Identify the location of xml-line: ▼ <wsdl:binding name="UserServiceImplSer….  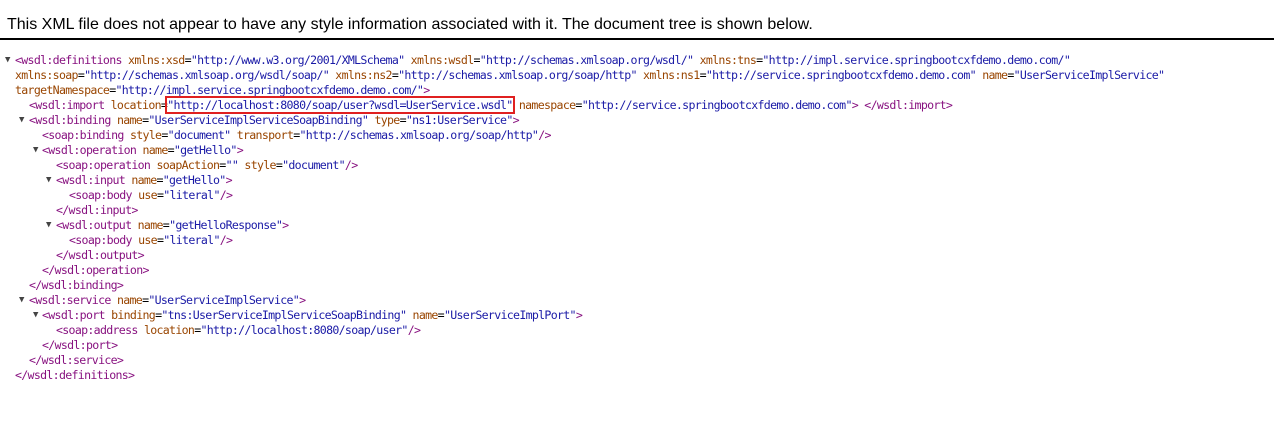
(269, 120).